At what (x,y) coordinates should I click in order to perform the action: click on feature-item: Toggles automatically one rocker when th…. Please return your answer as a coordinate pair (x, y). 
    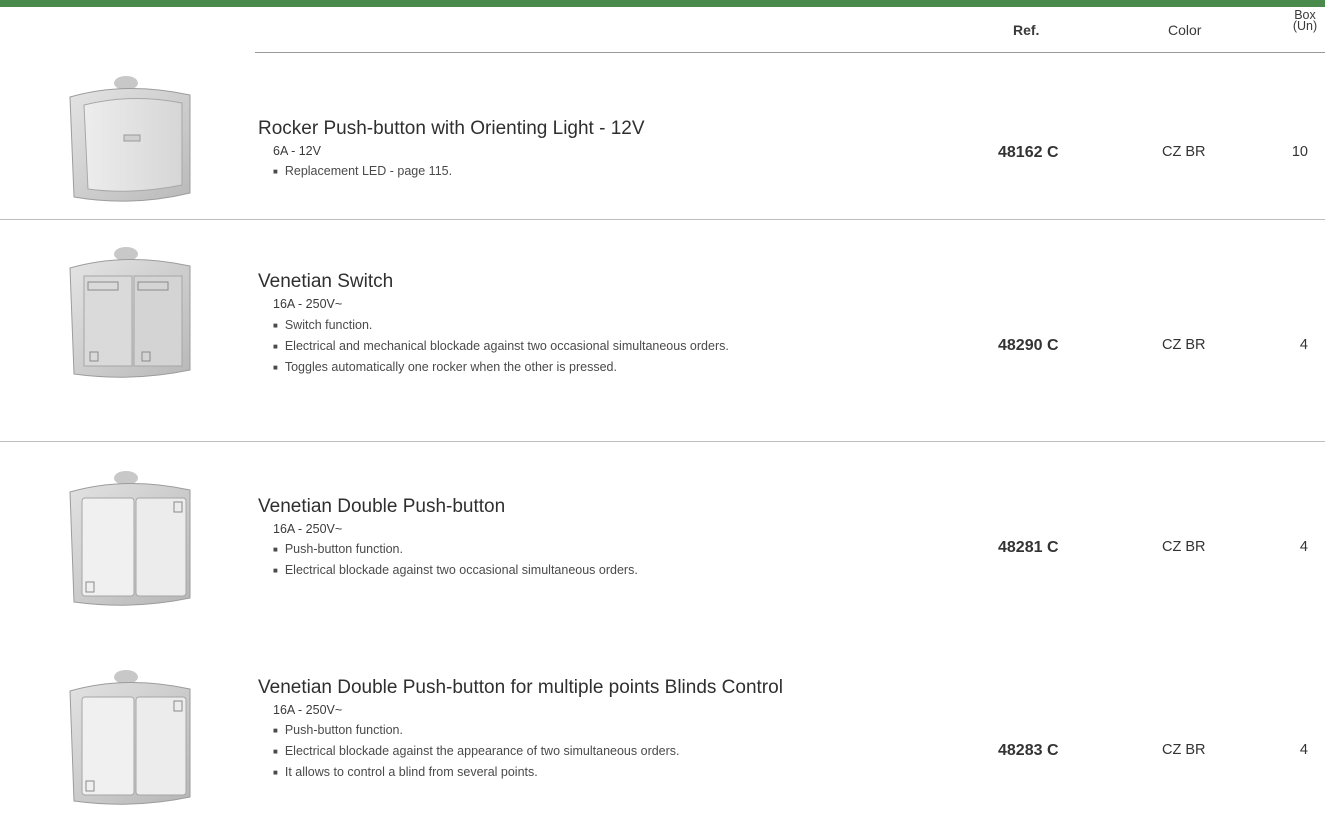
    Looking at the image, I should click on (501, 367).